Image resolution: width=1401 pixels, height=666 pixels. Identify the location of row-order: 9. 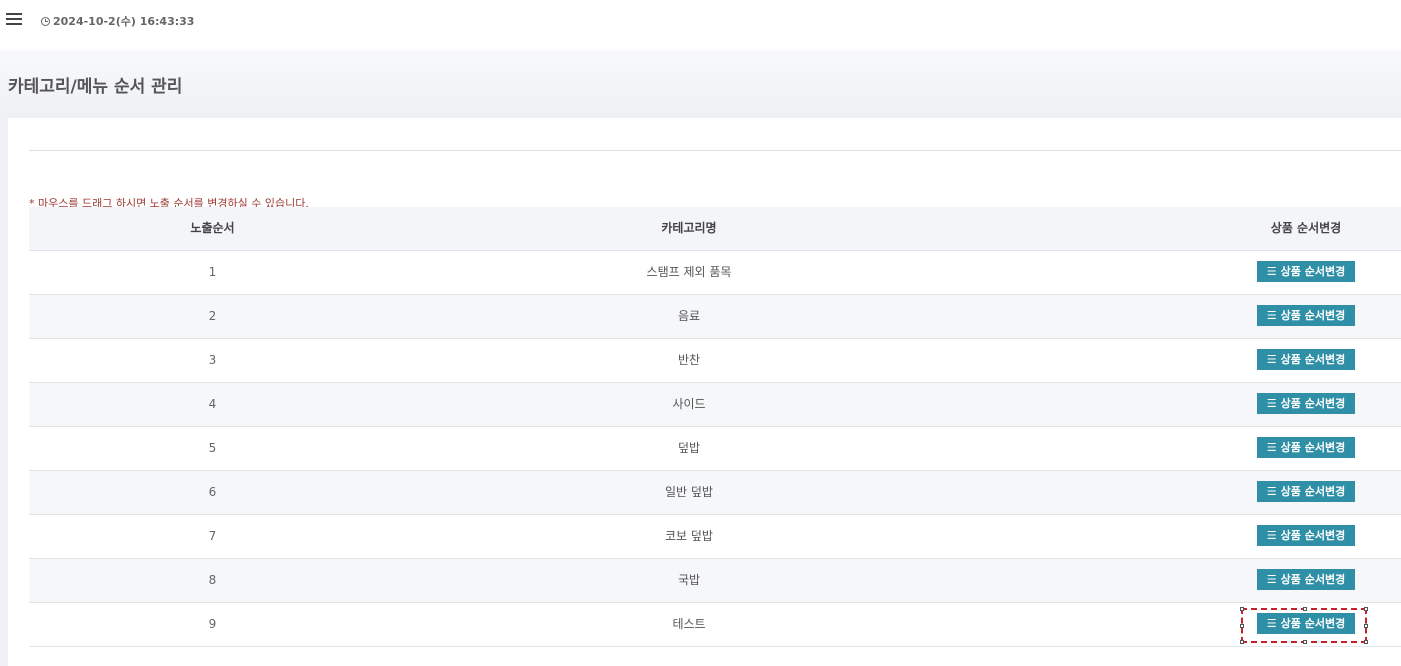
(212, 624).